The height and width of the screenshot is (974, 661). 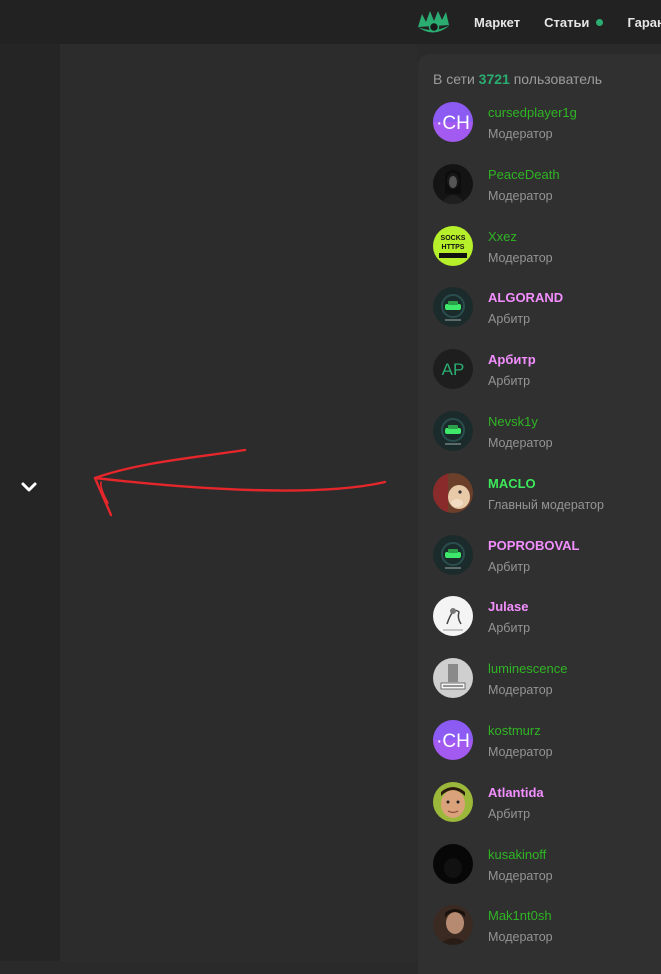 What do you see at coordinates (513, 421) in the screenshot?
I see `username-link: Nevsk1y` at bounding box center [513, 421].